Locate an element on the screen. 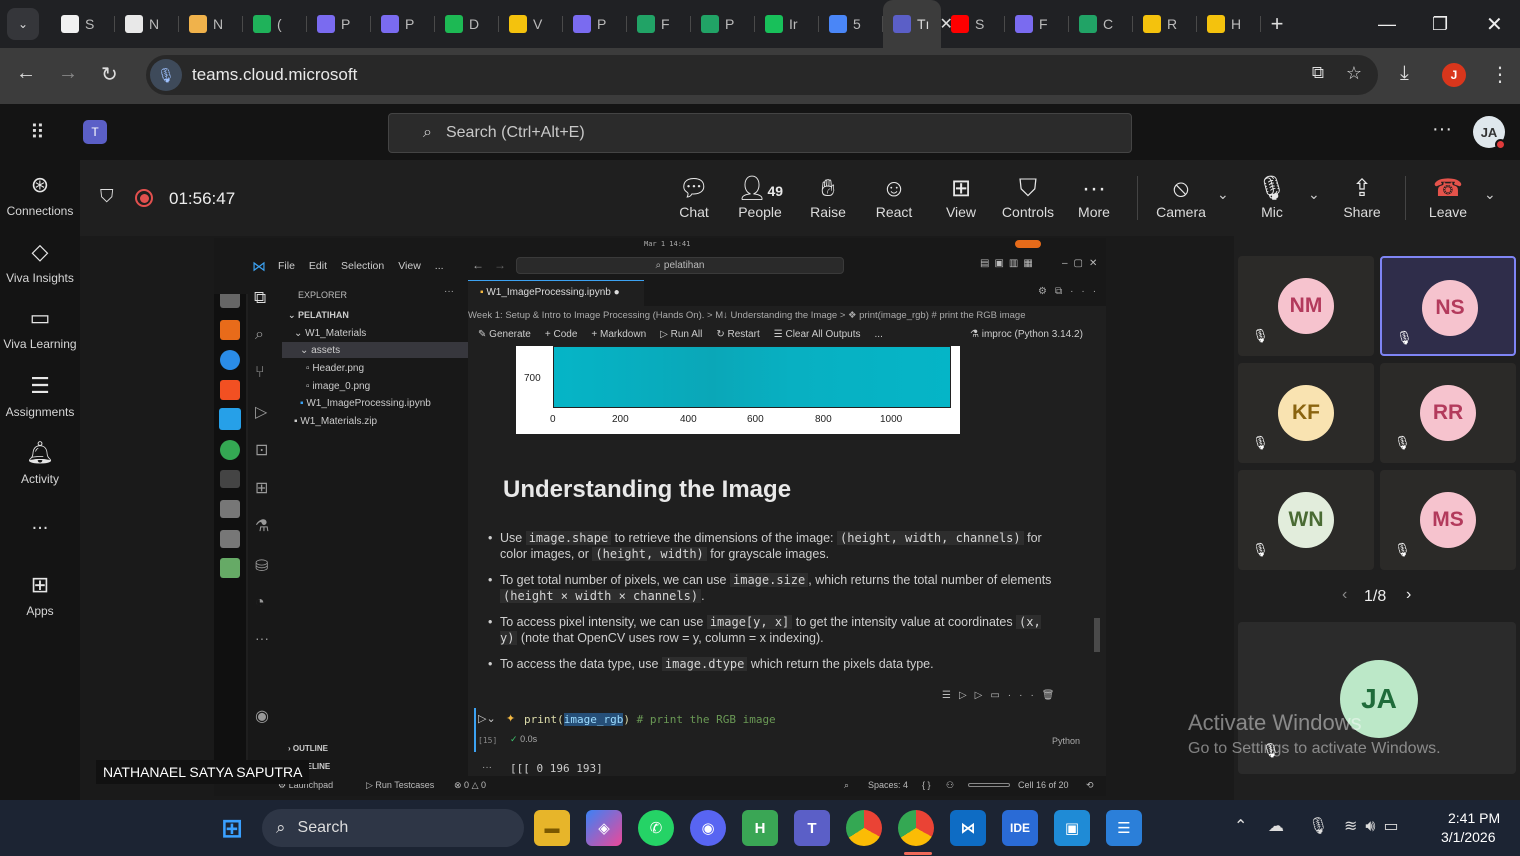  taskbar-time: 2:41 PM is located at coordinates (1474, 818).